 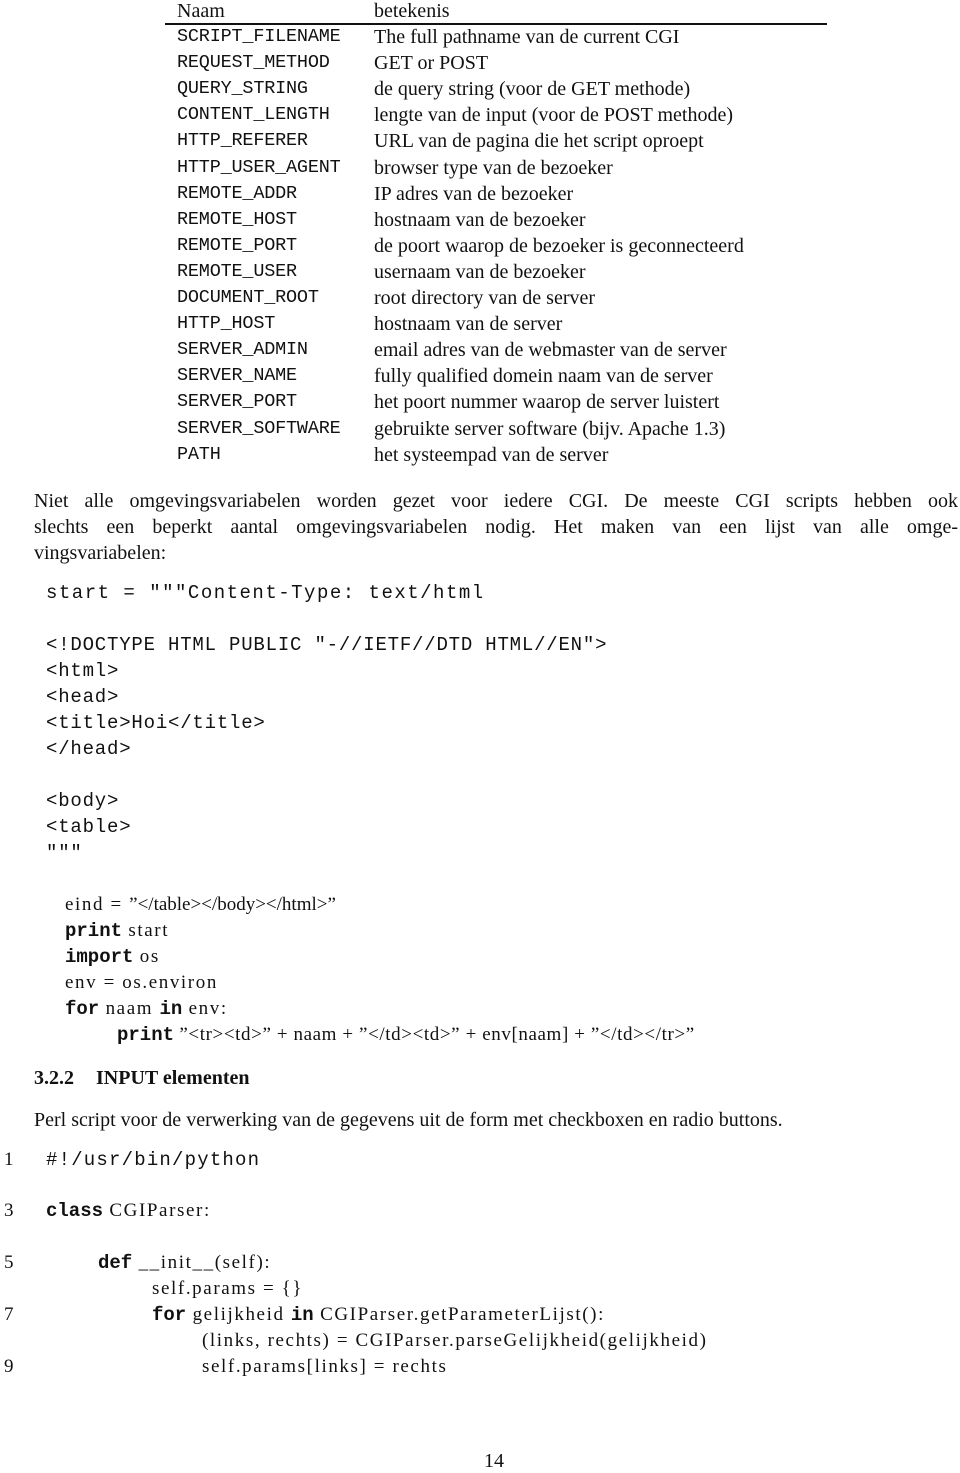 I want to click on env-var-name: DOCUMENT_ROOT, so click(x=248, y=297).